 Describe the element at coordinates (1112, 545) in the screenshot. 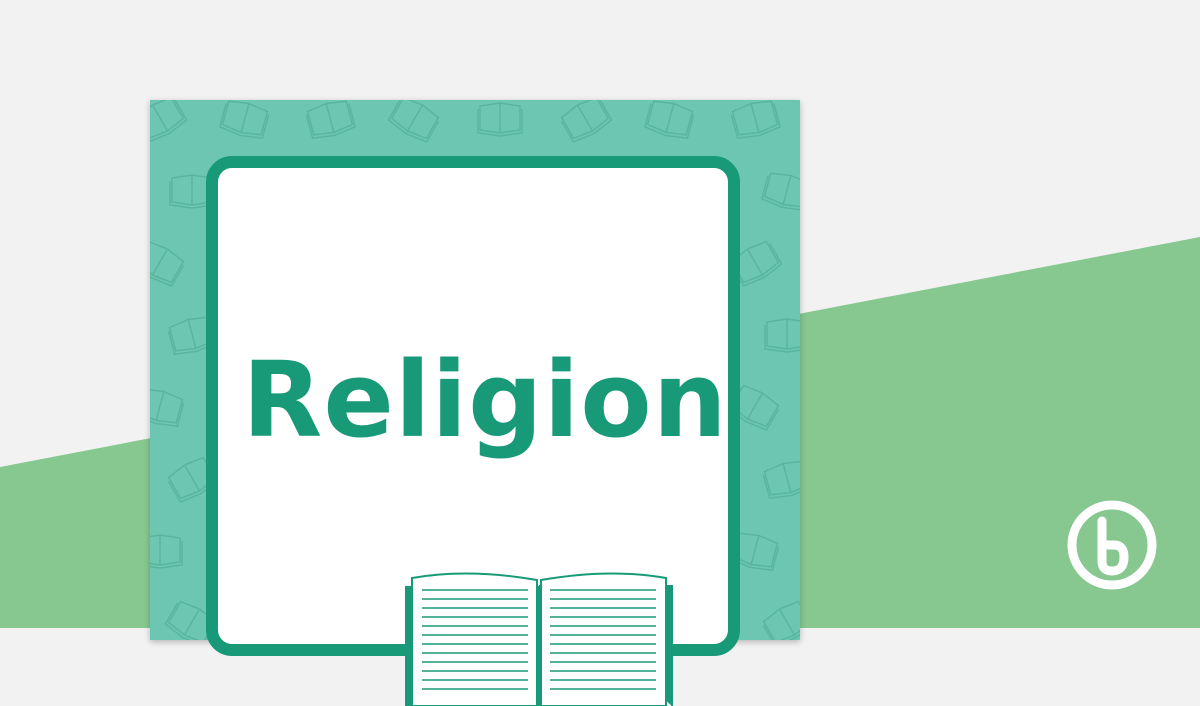

I see `teach-starter-logo-icon` at that location.